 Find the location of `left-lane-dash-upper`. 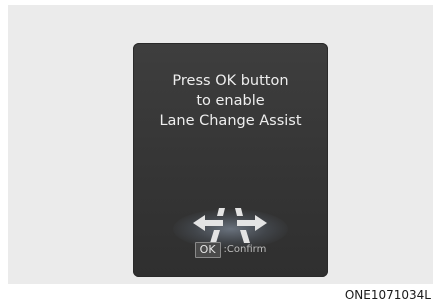

left-lane-dash-upper is located at coordinates (221, 212).